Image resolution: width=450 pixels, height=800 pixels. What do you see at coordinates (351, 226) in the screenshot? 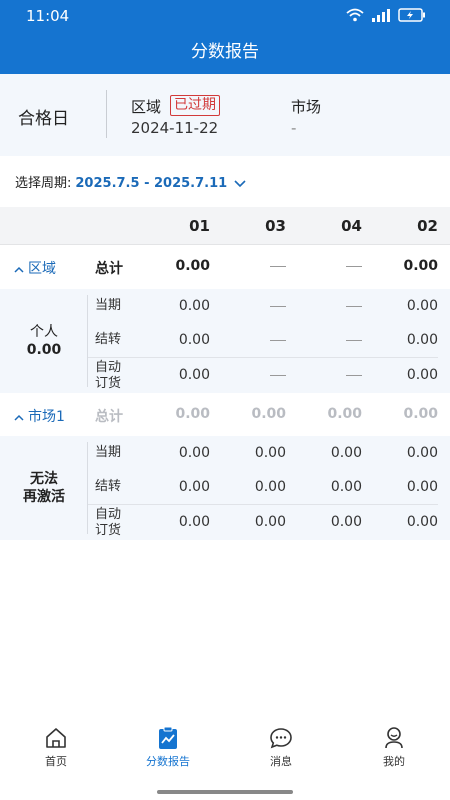
I see `column-header: 04` at bounding box center [351, 226].